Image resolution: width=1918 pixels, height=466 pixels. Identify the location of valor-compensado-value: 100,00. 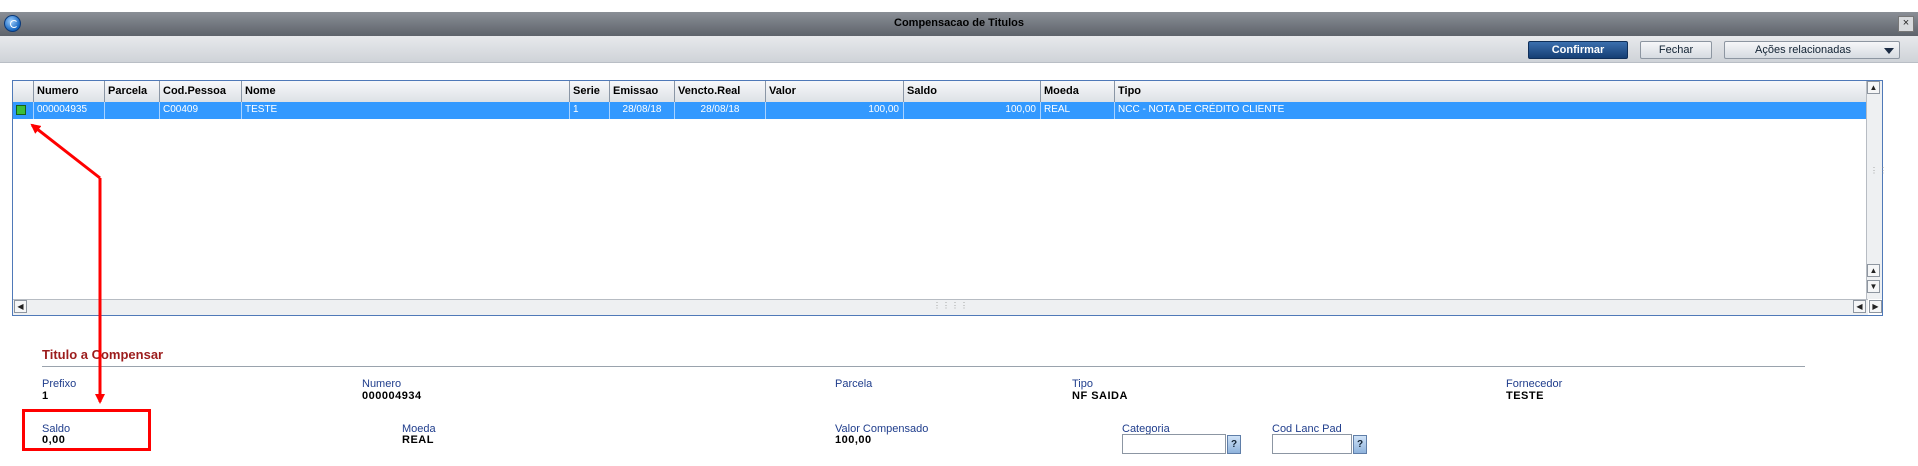
(853, 440).